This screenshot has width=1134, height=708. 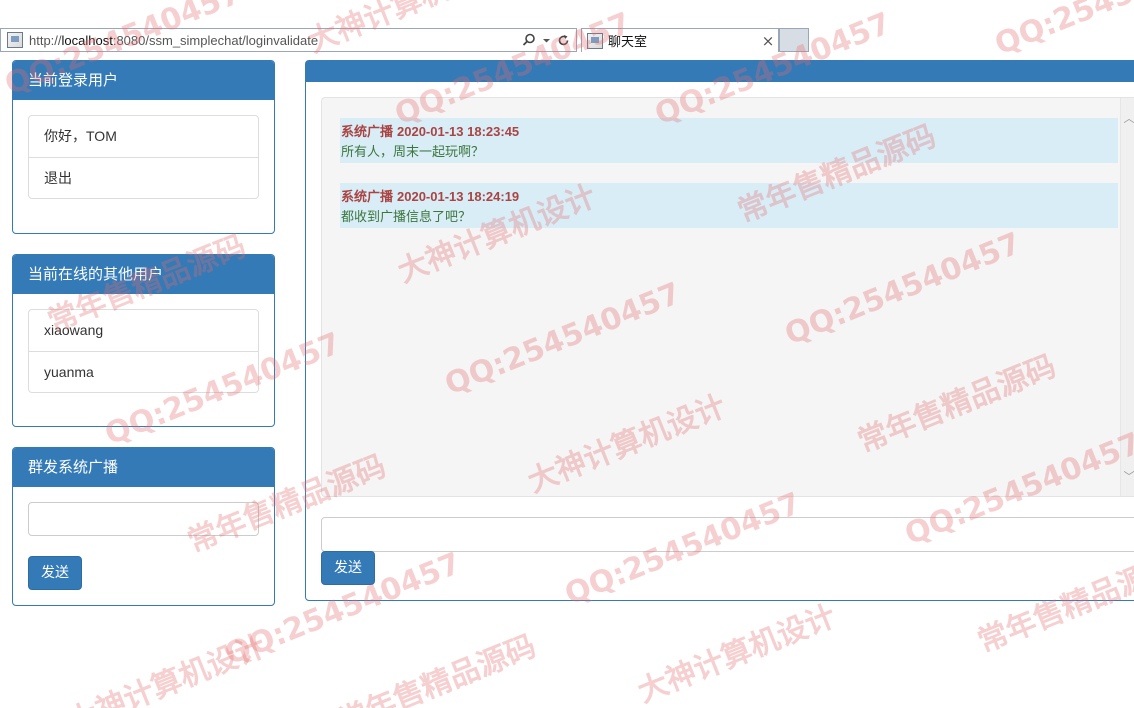 What do you see at coordinates (794, 40) in the screenshot?
I see `new-tab-button` at bounding box center [794, 40].